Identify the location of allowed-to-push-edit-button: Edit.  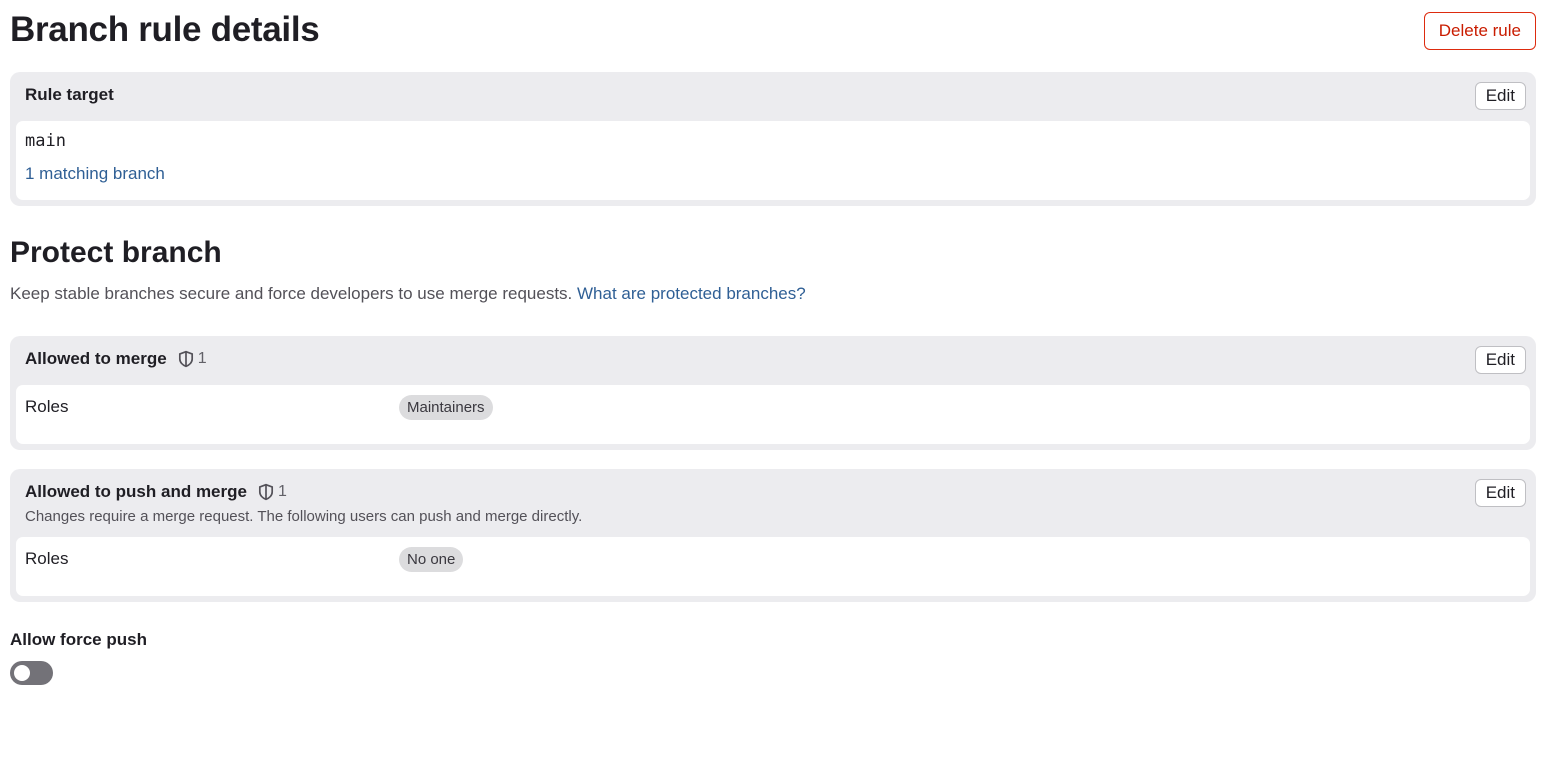
(1500, 493).